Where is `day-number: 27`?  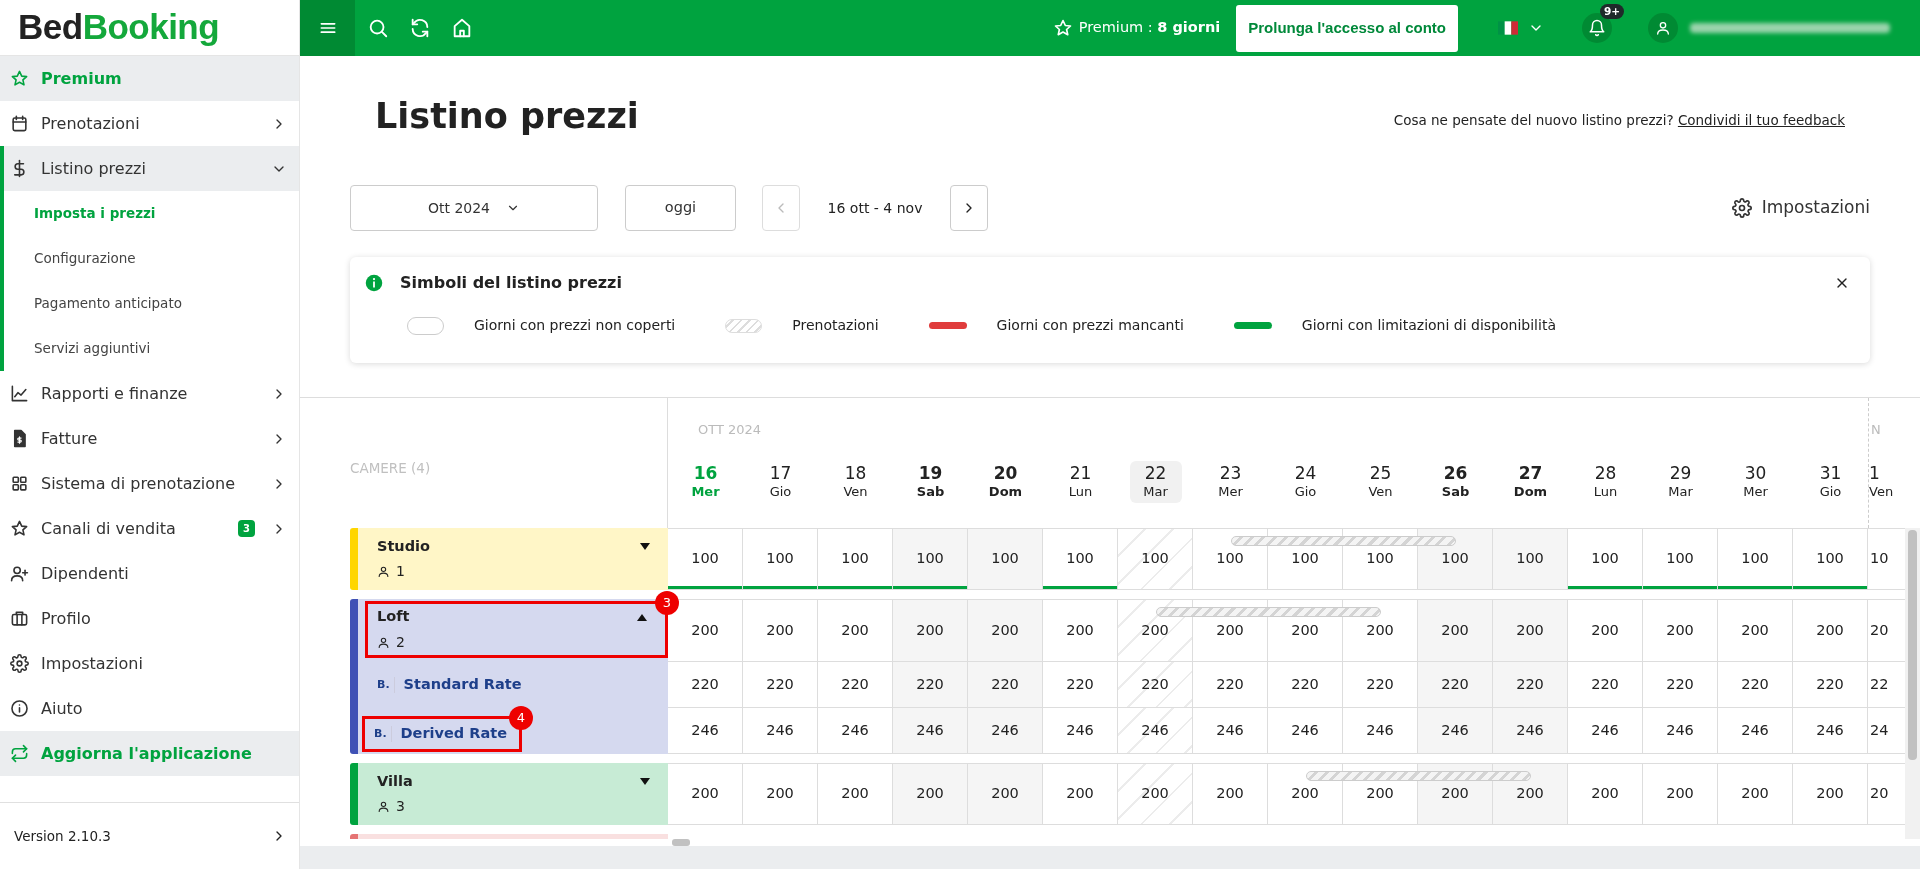 day-number: 27 is located at coordinates (1530, 473).